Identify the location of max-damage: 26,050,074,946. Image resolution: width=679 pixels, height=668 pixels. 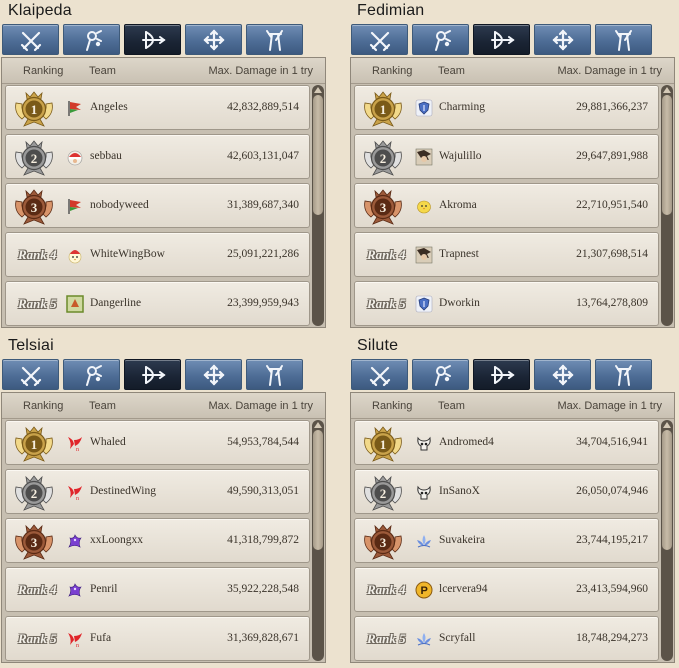
(612, 491).